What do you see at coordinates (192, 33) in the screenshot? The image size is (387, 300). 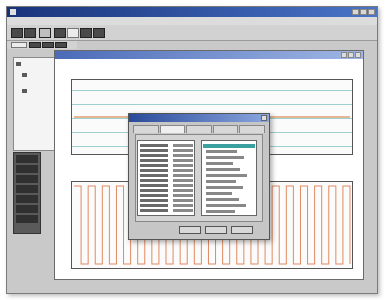 I see `toolbar` at bounding box center [192, 33].